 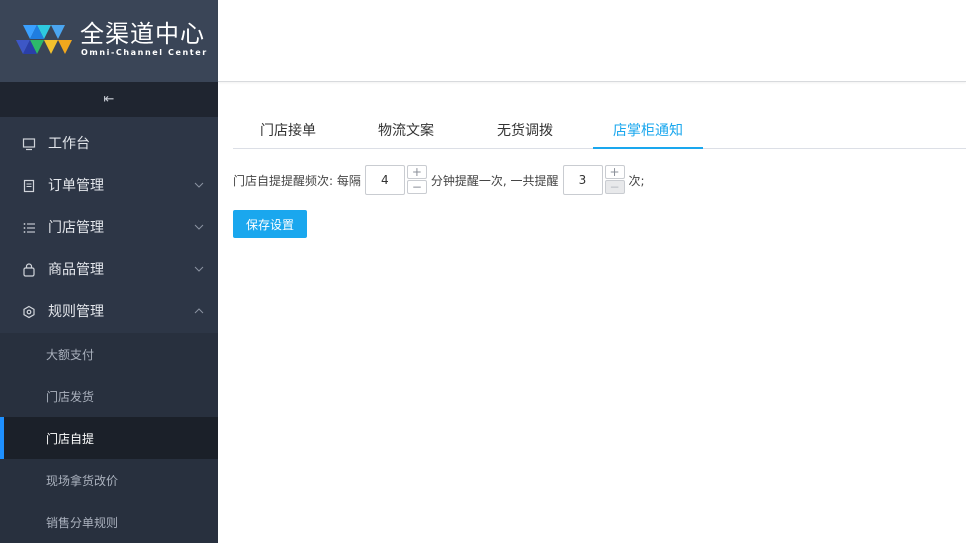 What do you see at coordinates (582, 180) in the screenshot?
I see `count-input: 3` at bounding box center [582, 180].